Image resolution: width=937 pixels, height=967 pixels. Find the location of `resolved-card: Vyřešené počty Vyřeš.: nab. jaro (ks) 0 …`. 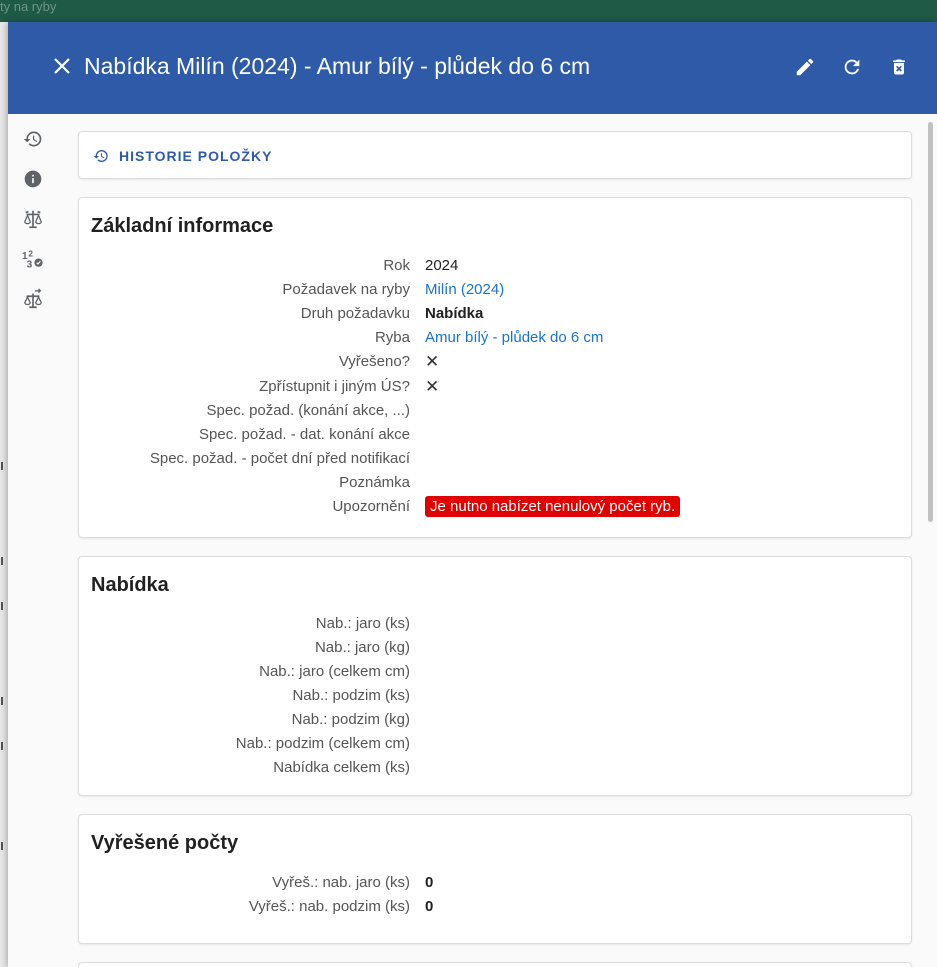

resolved-card: Vyřešené počty Vyřeš.: nab. jaro (ks) 0 … is located at coordinates (495, 879).